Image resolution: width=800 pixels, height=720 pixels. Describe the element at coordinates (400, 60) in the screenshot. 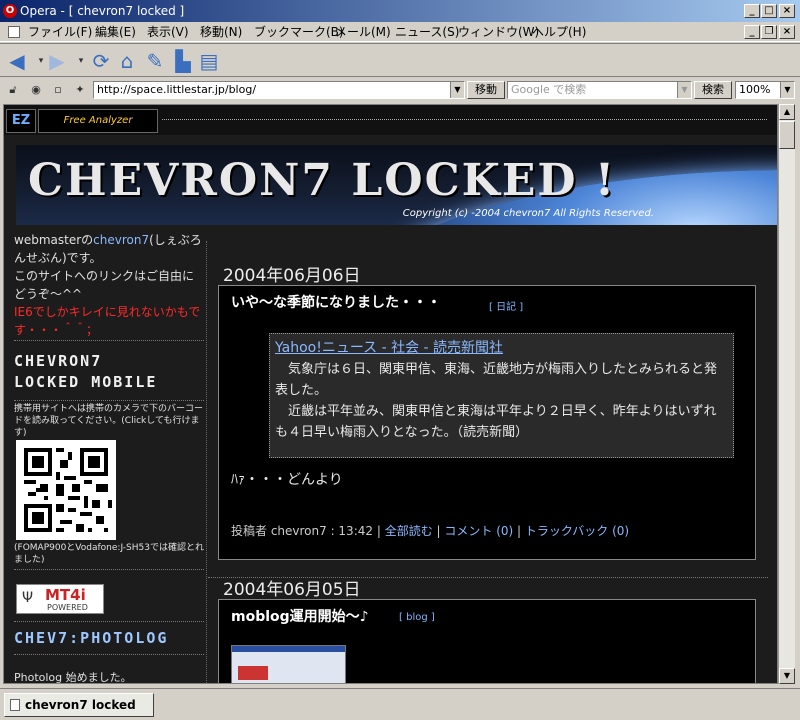

I see `navigation-toolbar: ◀ ▾ ▶ ▾ ⟳ ⌂ ✎ ▙ ▤` at that location.